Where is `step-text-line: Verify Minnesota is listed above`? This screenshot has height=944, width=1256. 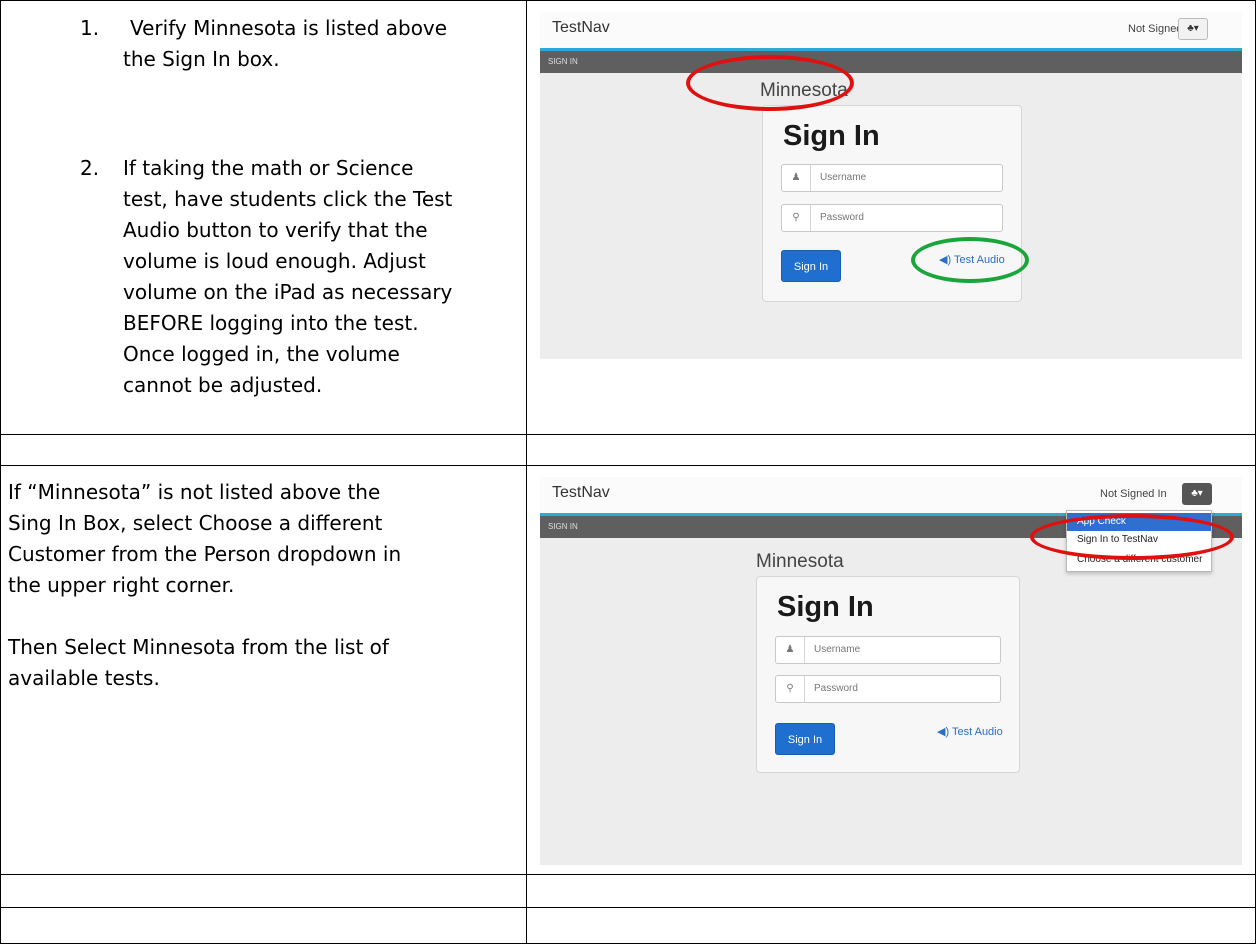 step-text-line: Verify Minnesota is listed above is located at coordinates (289, 28).